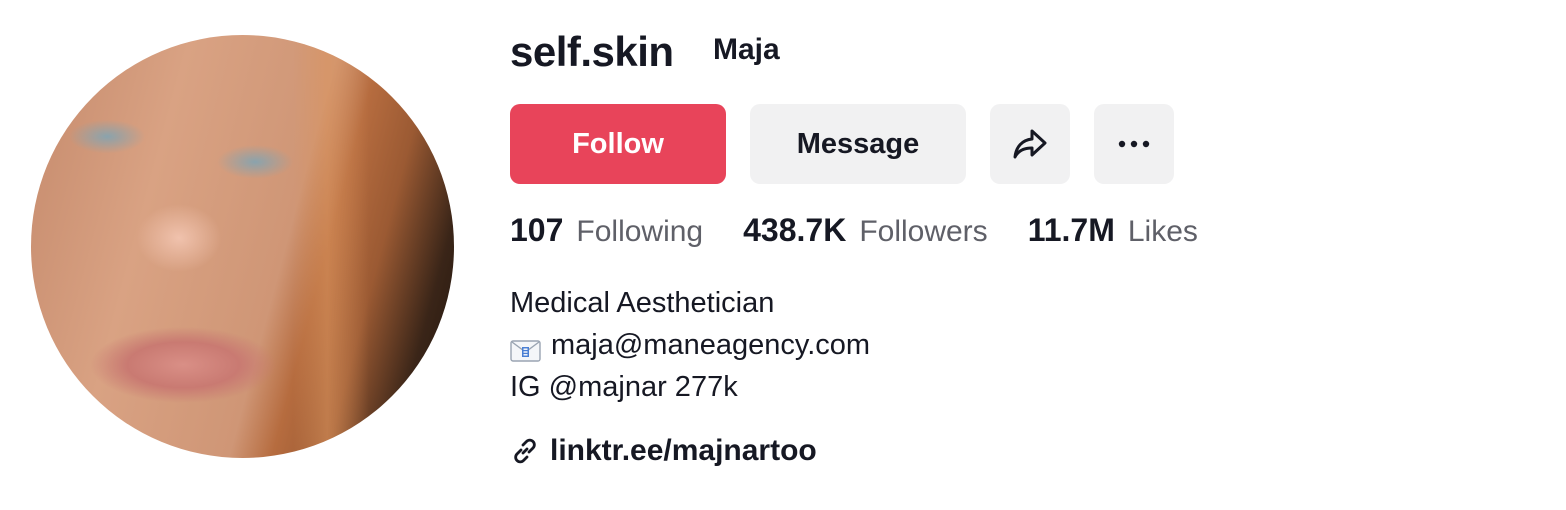  What do you see at coordinates (331, 246) in the screenshot?
I see `avatar-hair-detail` at bounding box center [331, 246].